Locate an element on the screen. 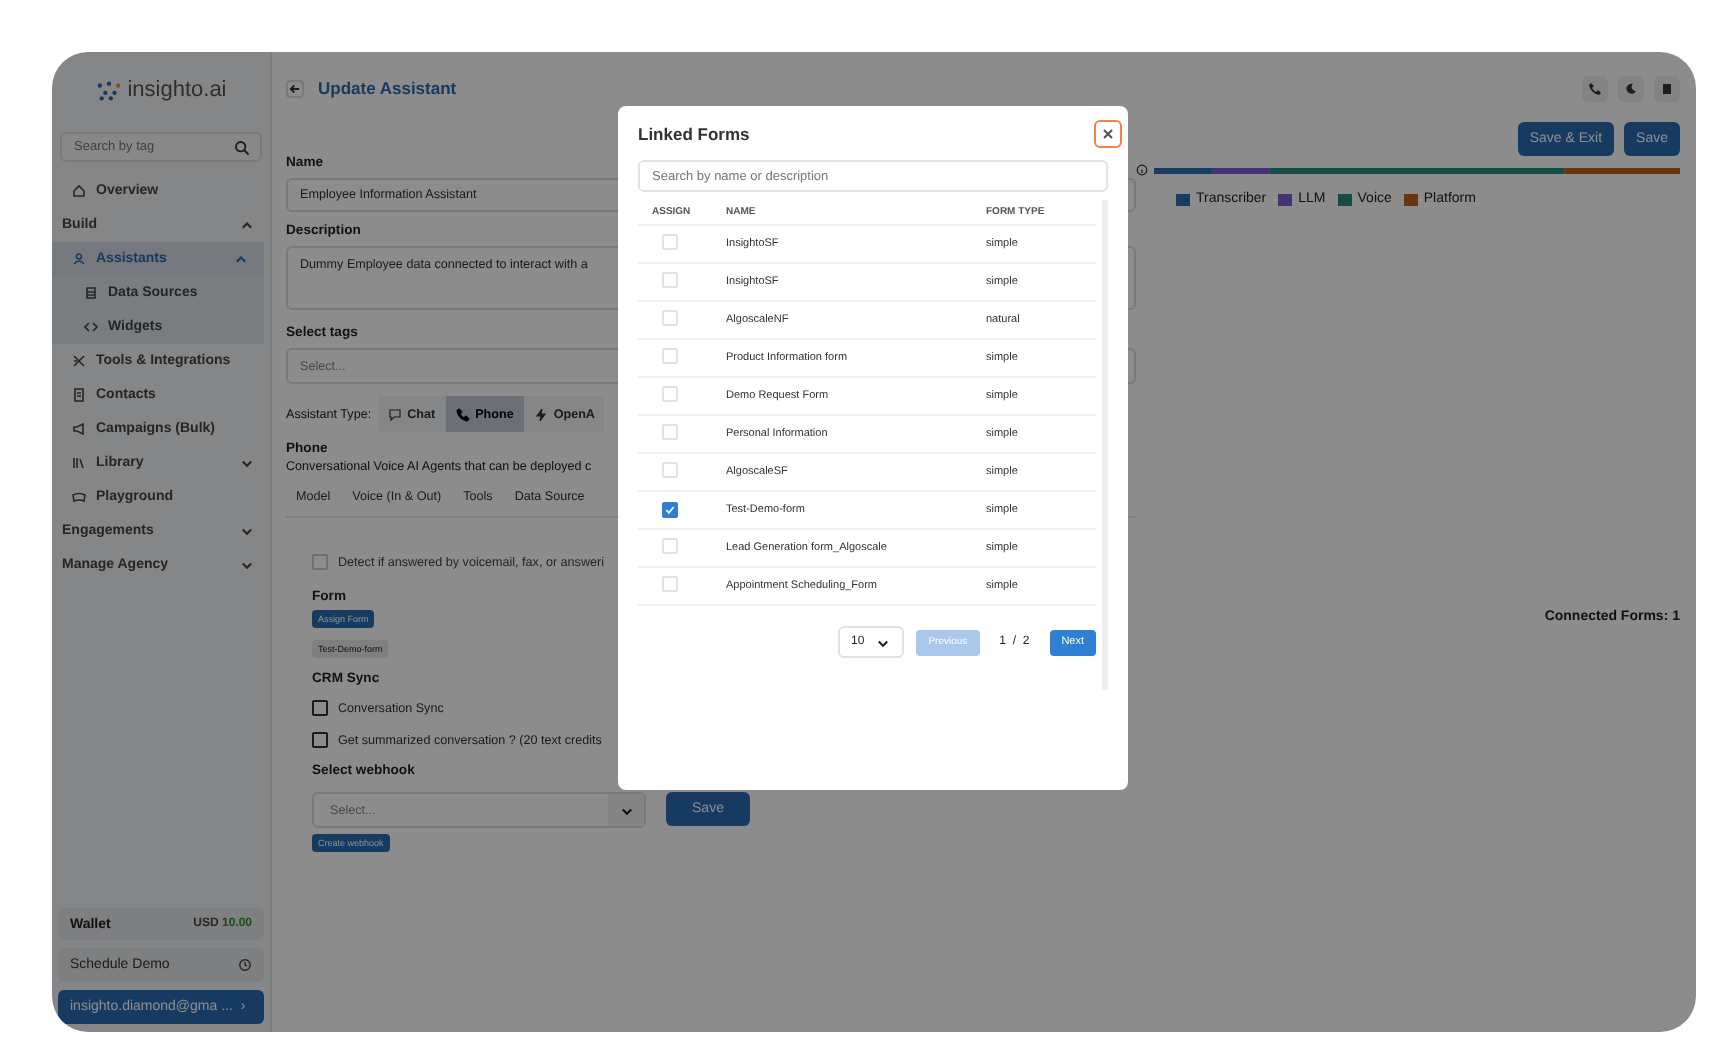 Image resolution: width=1724 pixels, height=1062 pixels. bolt-icon is located at coordinates (540, 414).